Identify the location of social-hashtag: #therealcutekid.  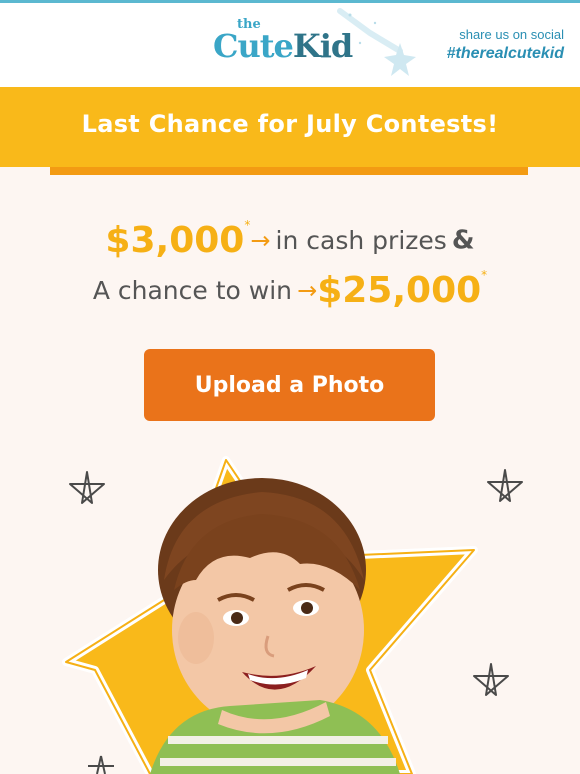
(484, 54).